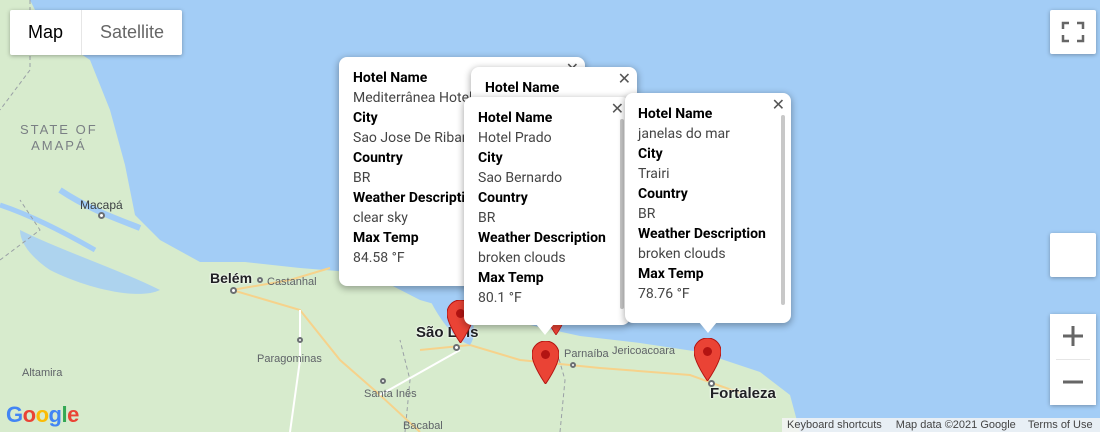 Image resolution: width=1100 pixels, height=432 pixels. Describe the element at coordinates (390, 394) in the screenshot. I see `santa-ines-label: Santa Inês` at that location.